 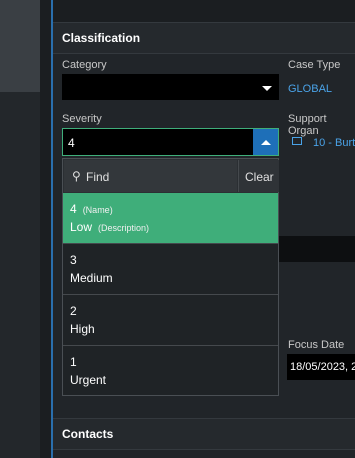 I want to click on option-description: Medium, so click(x=91, y=278).